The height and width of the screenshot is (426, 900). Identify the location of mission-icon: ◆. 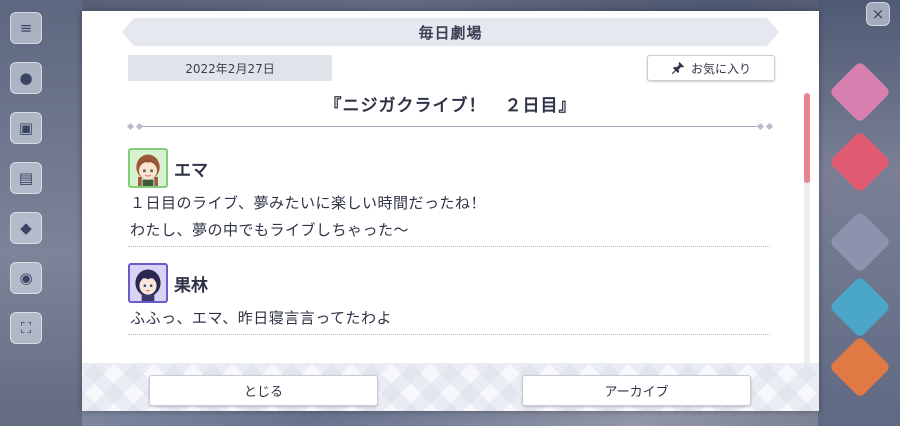
(26, 228).